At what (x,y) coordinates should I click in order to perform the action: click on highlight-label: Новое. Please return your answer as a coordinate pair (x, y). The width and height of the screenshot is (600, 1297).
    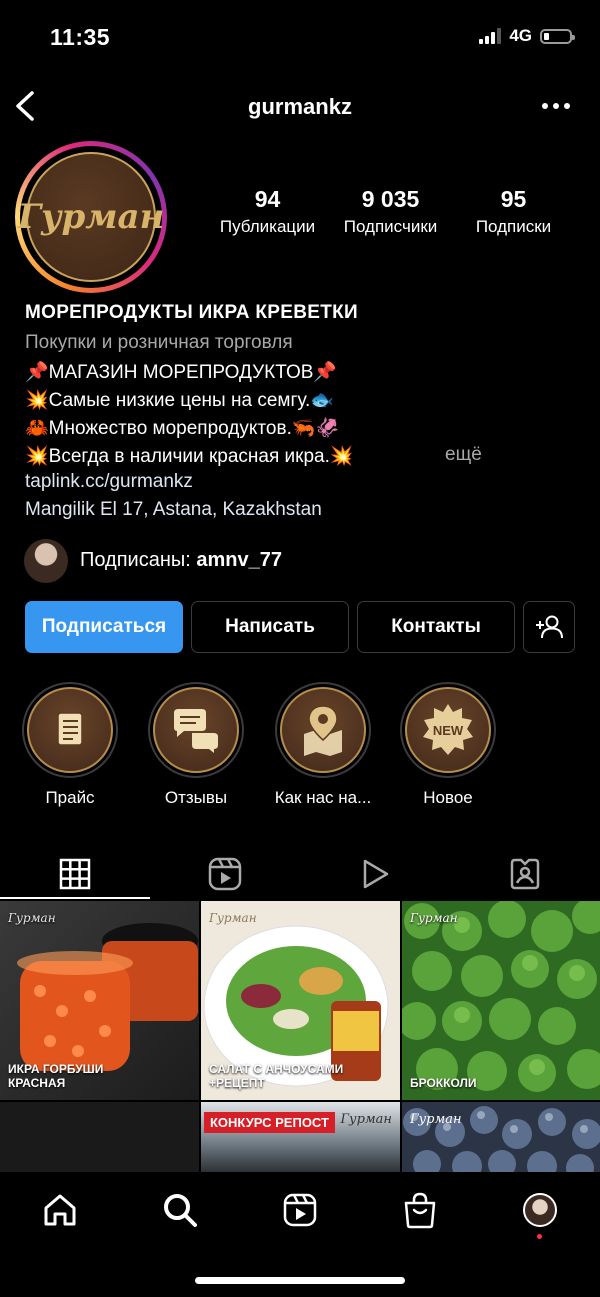
    Looking at the image, I should click on (448, 797).